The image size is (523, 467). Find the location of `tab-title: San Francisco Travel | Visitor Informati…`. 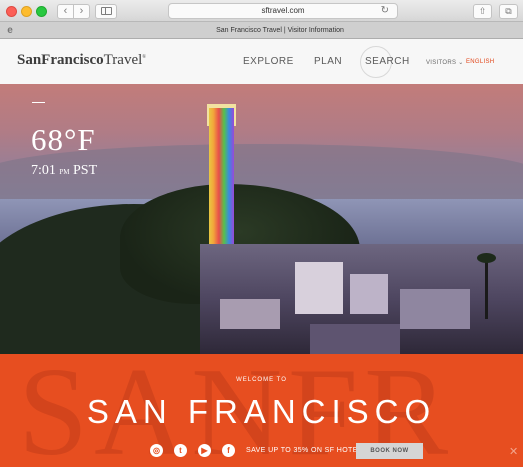

tab-title: San Francisco Travel | Visitor Informati… is located at coordinates (280, 30).